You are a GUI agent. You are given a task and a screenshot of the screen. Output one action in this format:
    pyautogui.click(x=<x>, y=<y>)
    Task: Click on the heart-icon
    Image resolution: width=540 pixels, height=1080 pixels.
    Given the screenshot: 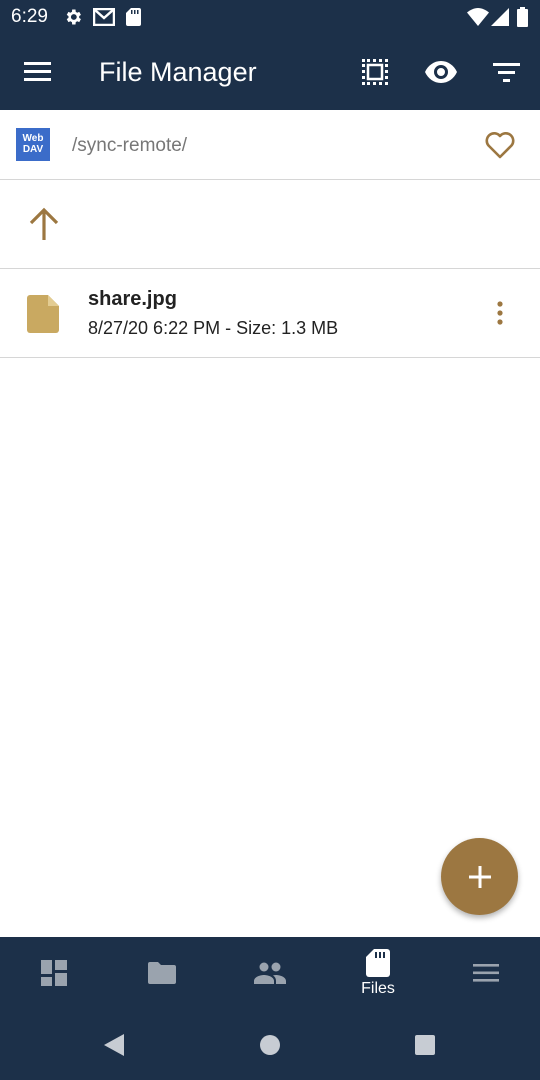 What is the action you would take?
    pyautogui.click(x=500, y=145)
    